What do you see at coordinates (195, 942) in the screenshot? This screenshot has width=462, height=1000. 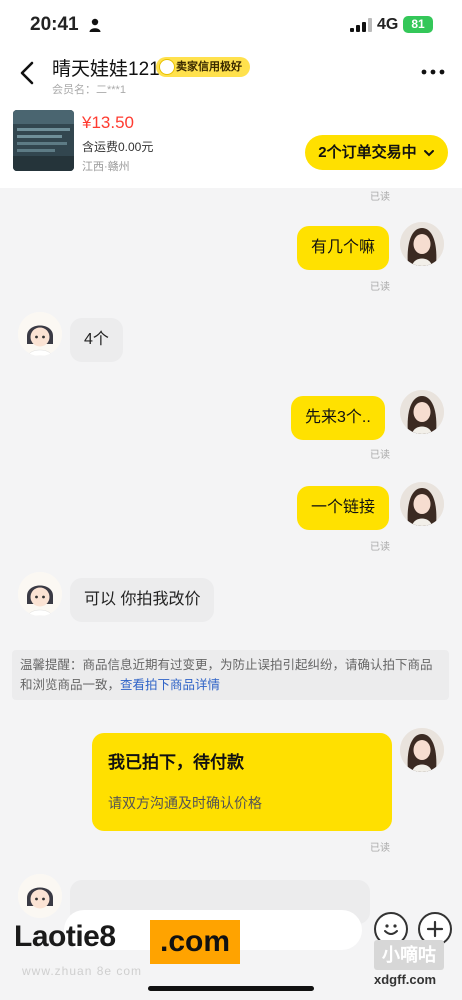 I see `watermark-domain: .com` at bounding box center [195, 942].